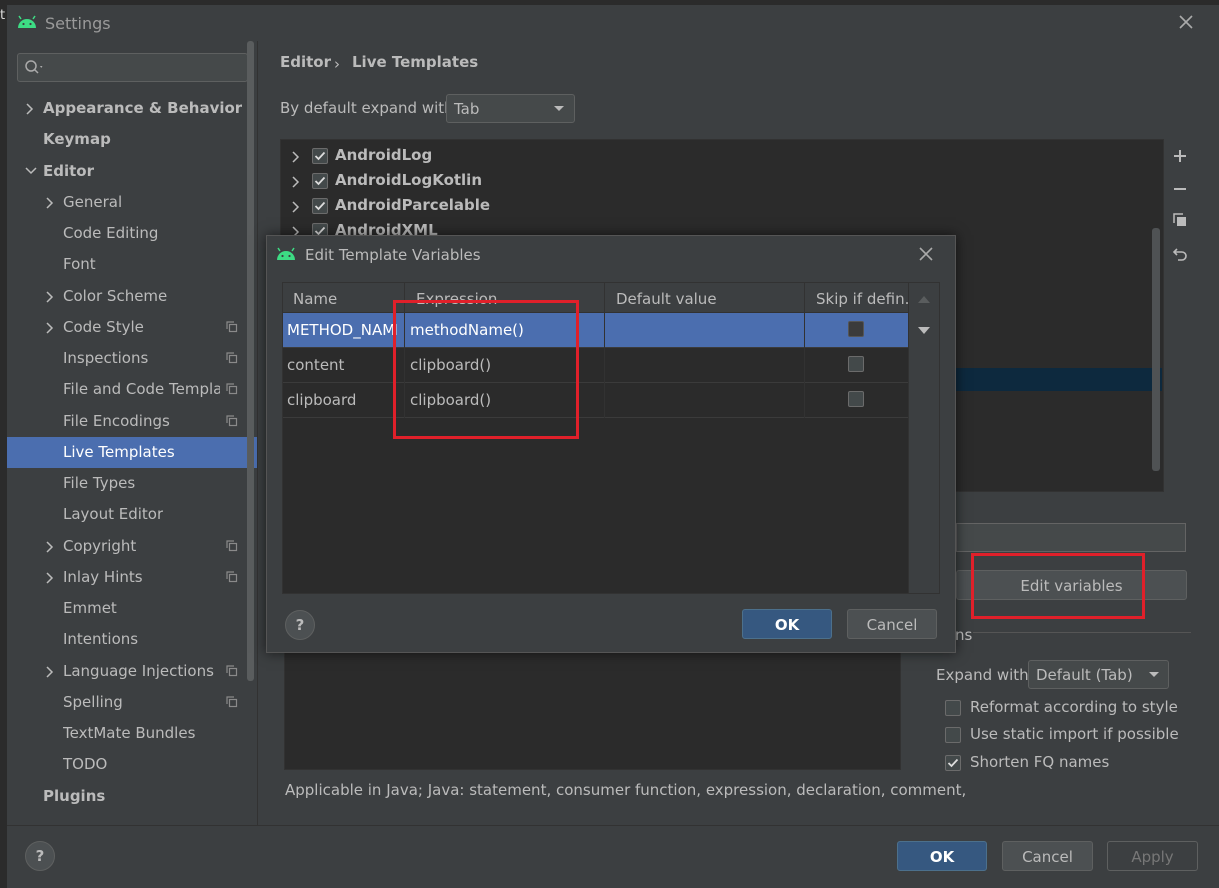 The image size is (1219, 888). I want to click on sidebar-item-textmate-bundles: TextMate Bundles, so click(132, 733).